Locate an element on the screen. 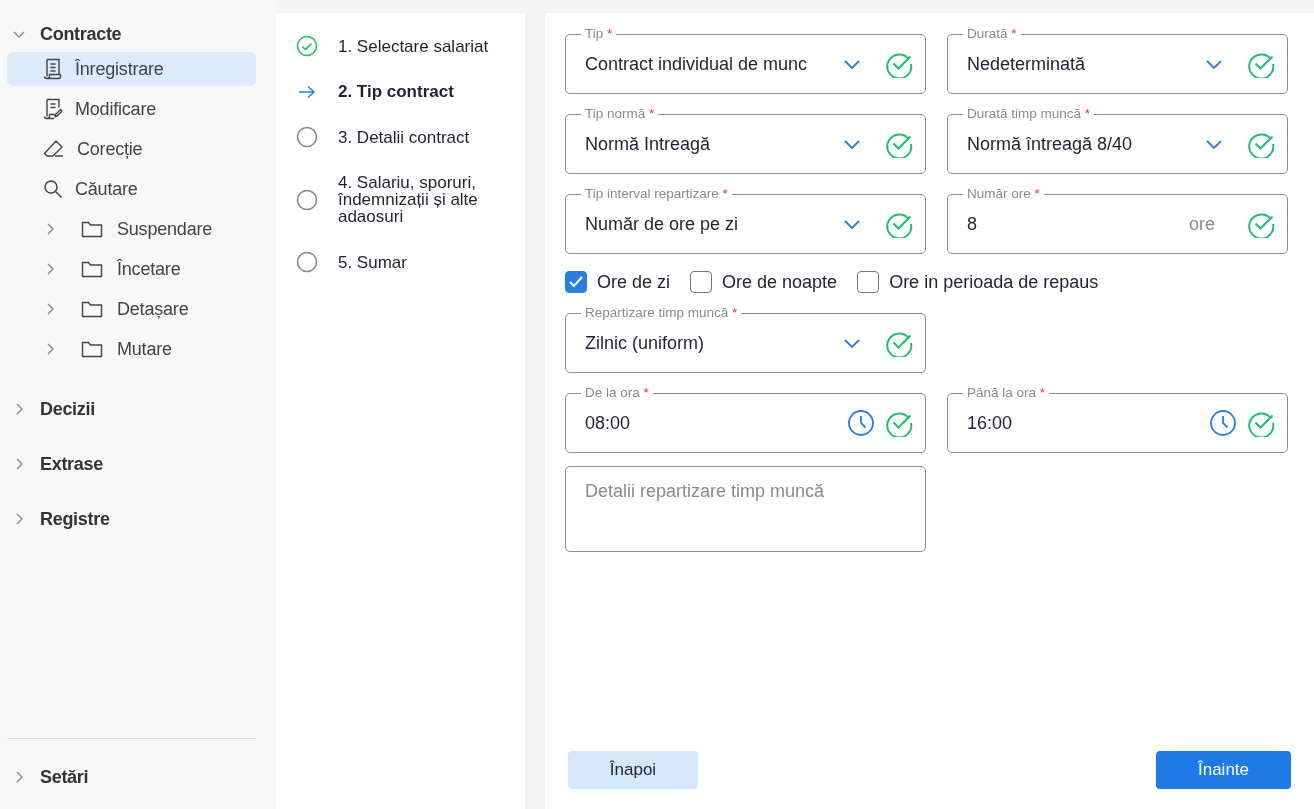 Image resolution: width=1314 pixels, height=809 pixels. step-item: 3. Detalii contract is located at coordinates (410, 137).